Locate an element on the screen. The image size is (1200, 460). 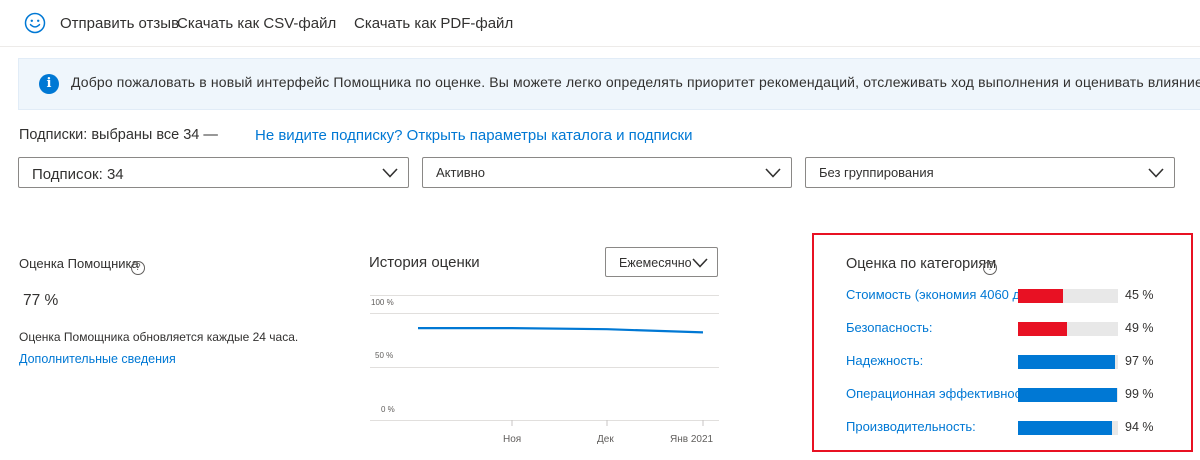
score-history-line is located at coordinates (561, 330).